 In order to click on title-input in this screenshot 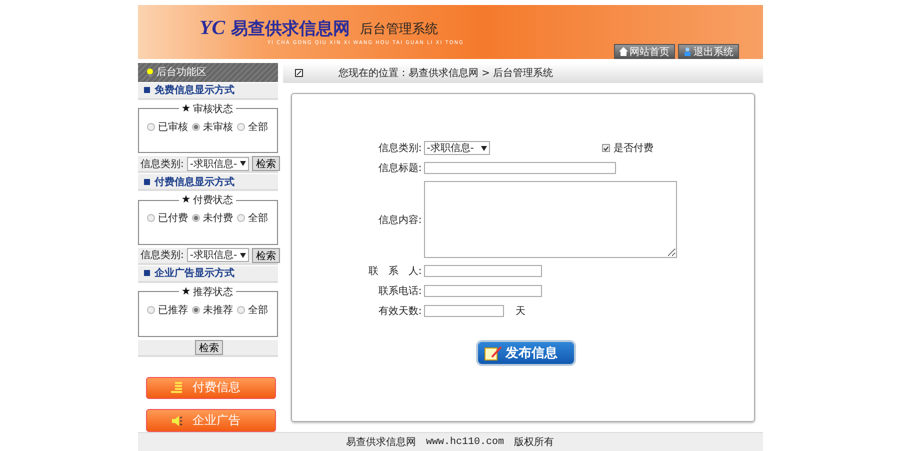, I will do `click(520, 168)`.